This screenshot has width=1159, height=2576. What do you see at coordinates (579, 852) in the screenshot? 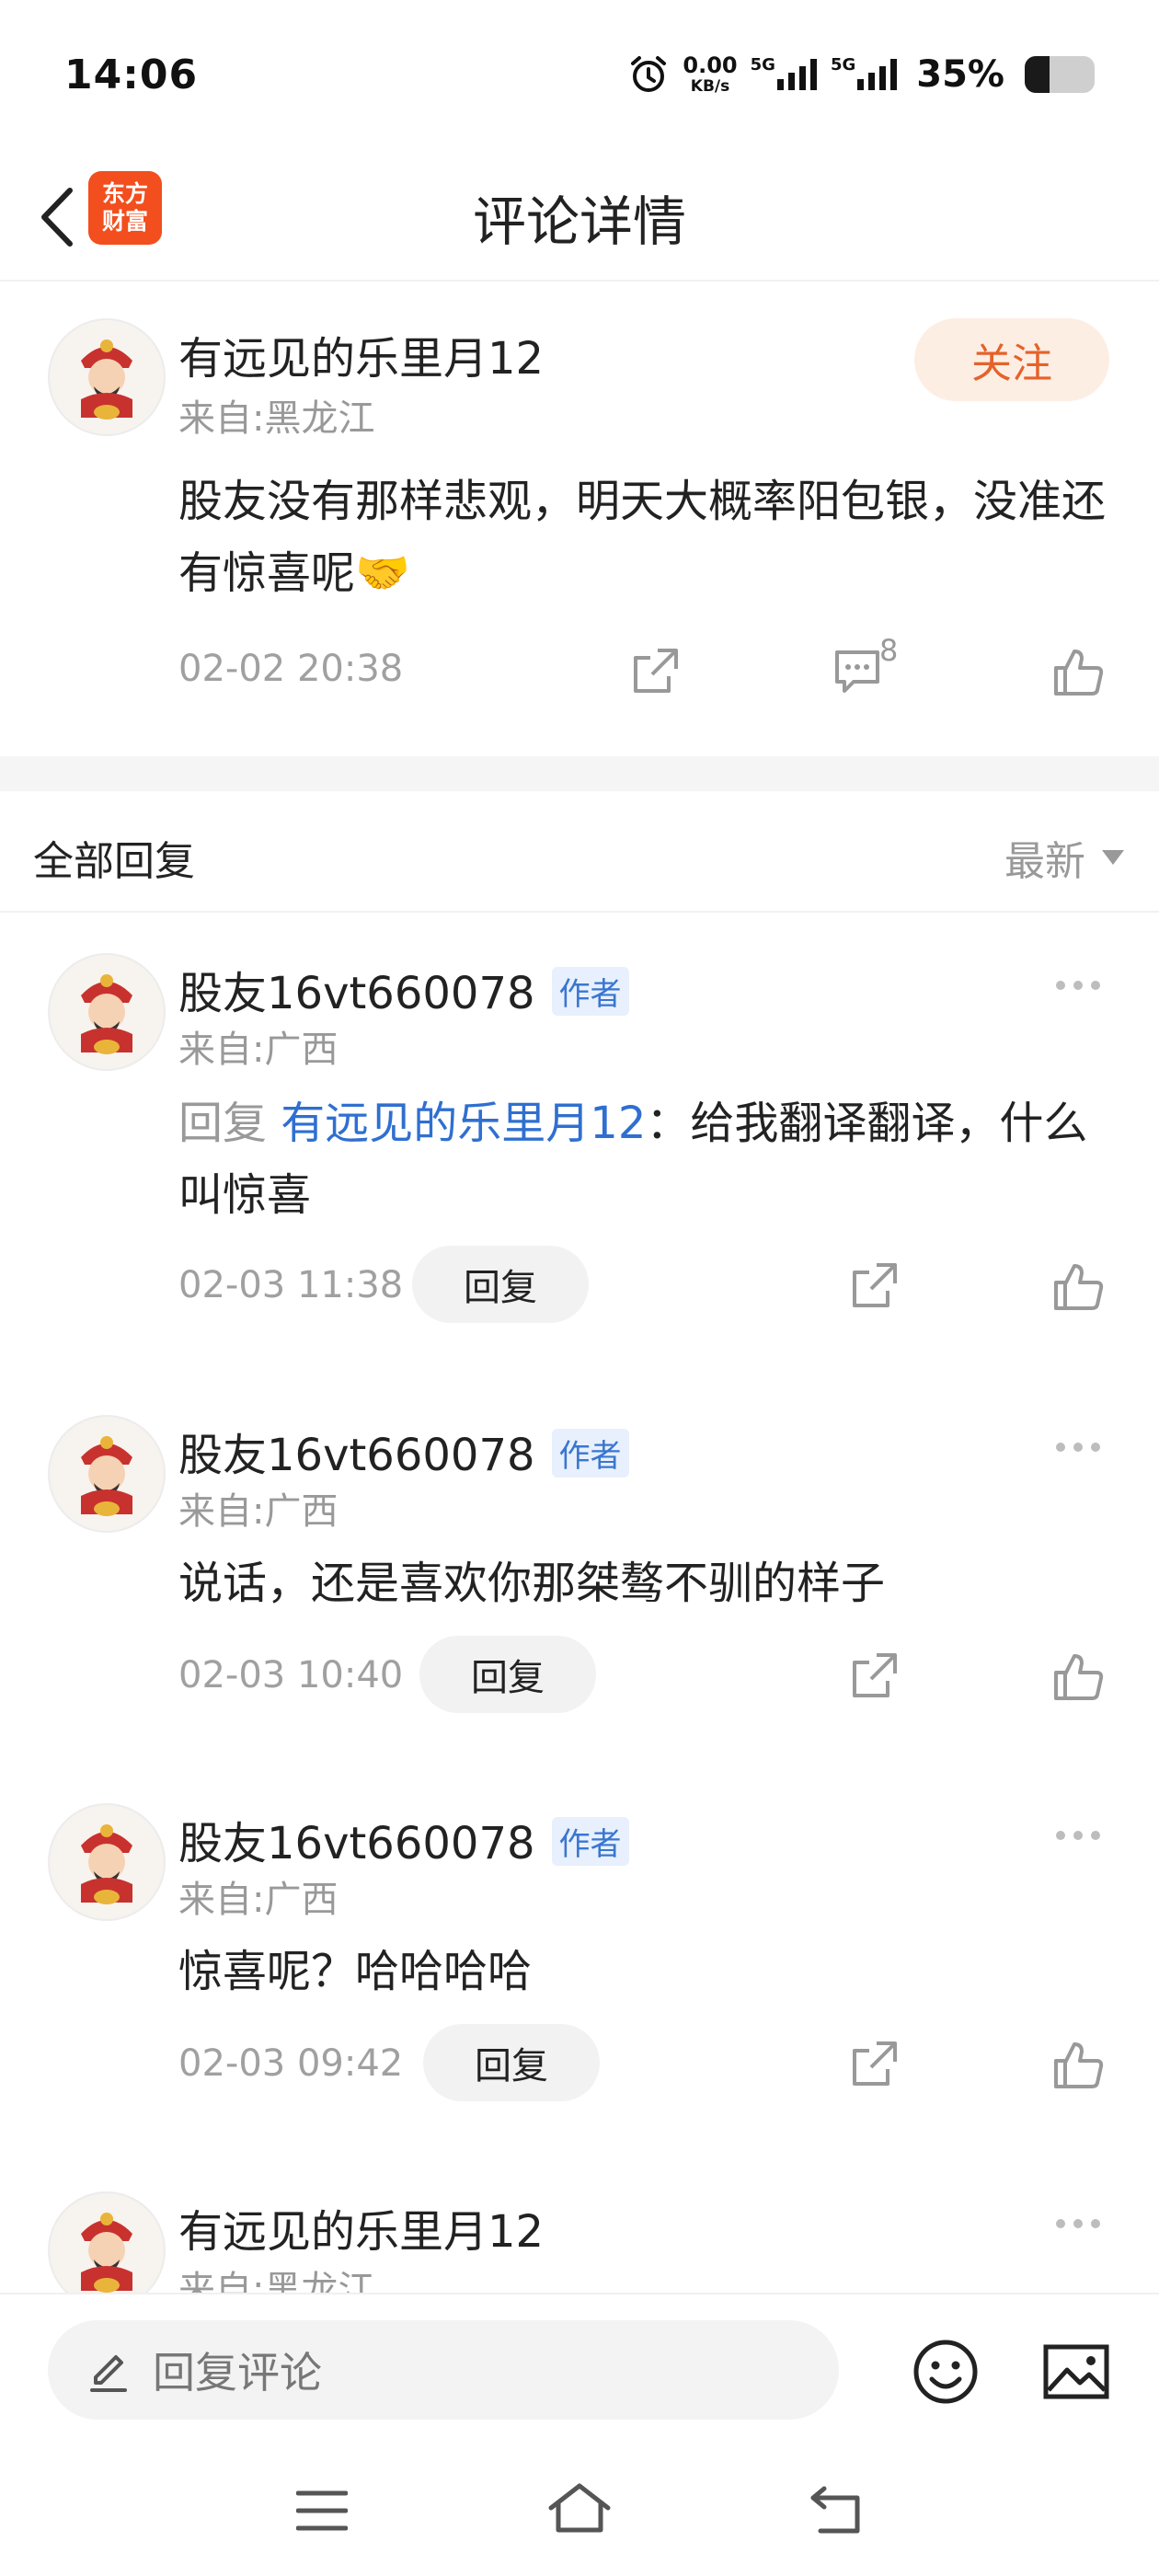
I see `replies-header: 全部回复 最新` at bounding box center [579, 852].